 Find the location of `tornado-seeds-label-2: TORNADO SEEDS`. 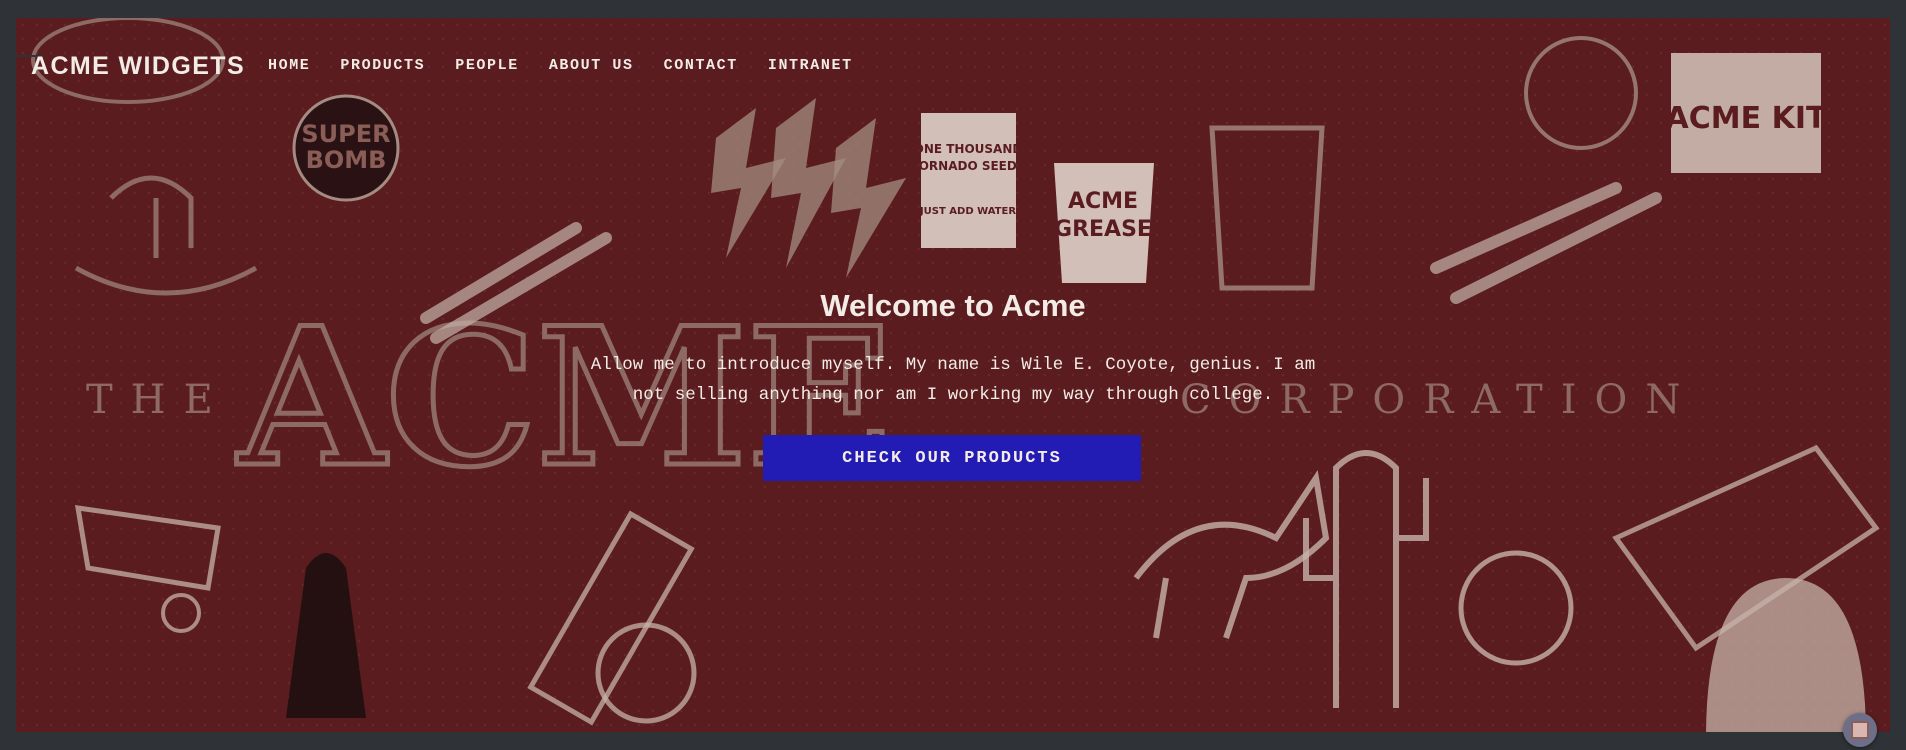

tornado-seeds-label-2: TORNADO SEEDS is located at coordinates (968, 166).